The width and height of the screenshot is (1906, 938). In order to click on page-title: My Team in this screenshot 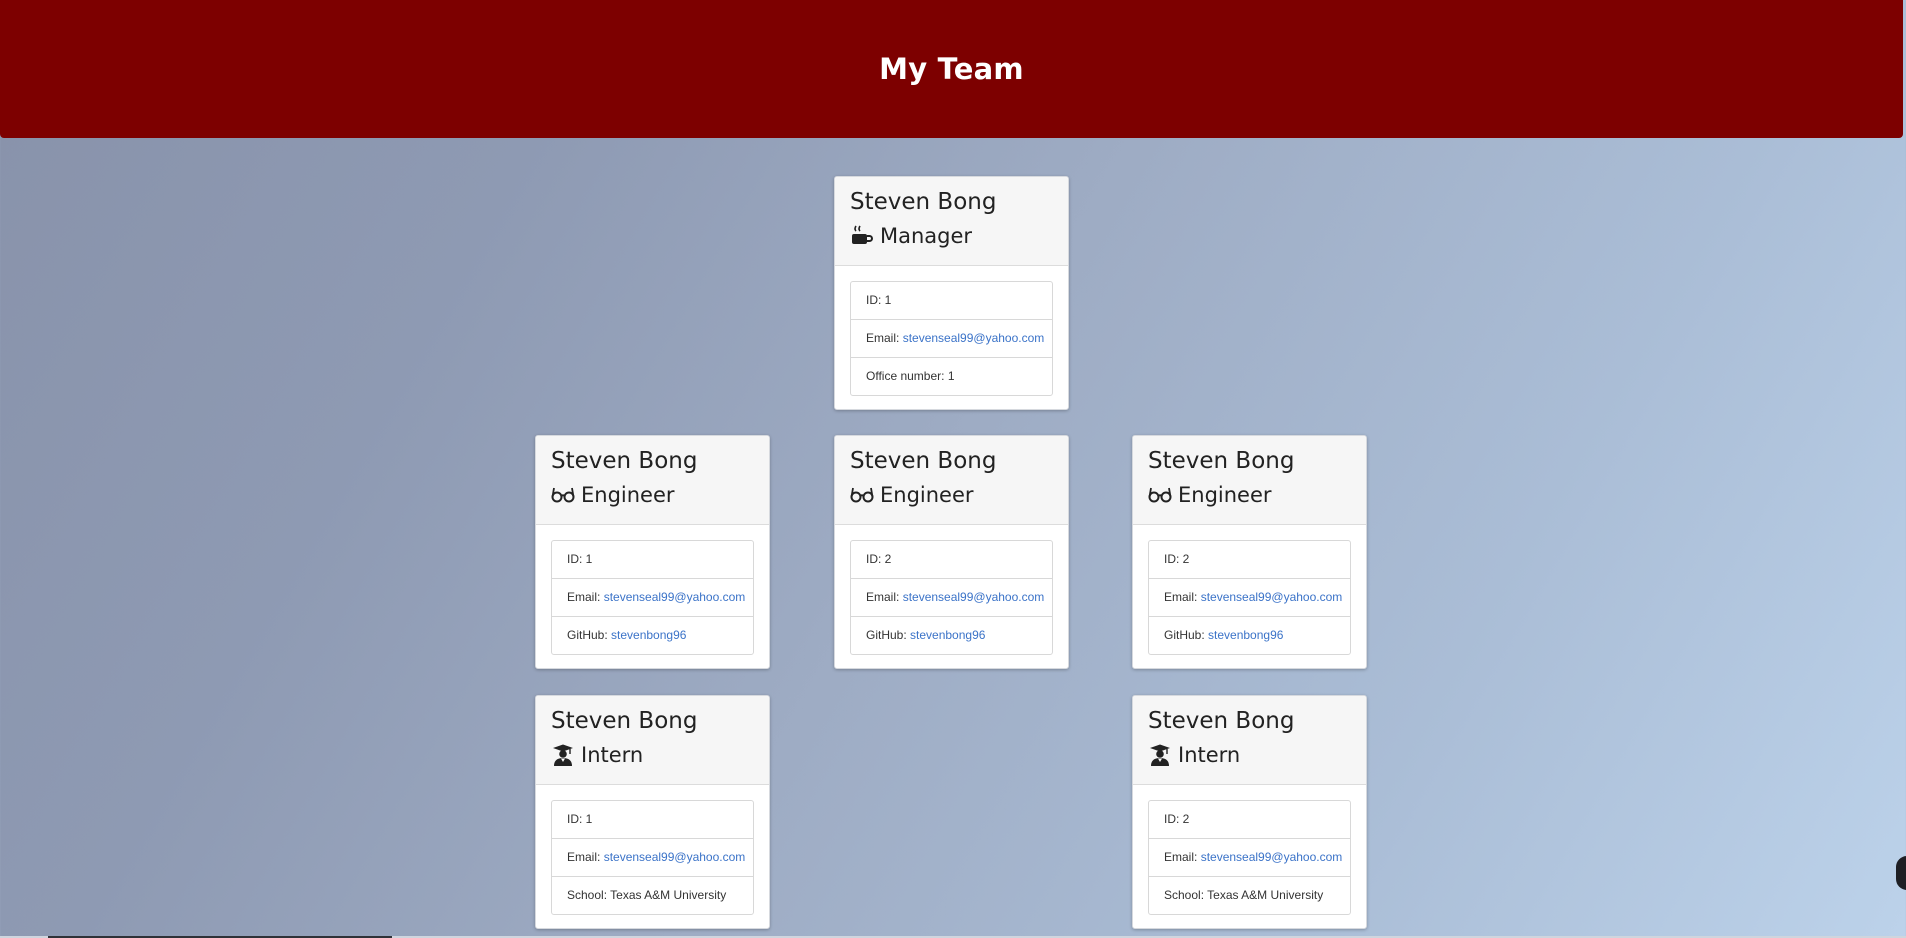, I will do `click(951, 69)`.